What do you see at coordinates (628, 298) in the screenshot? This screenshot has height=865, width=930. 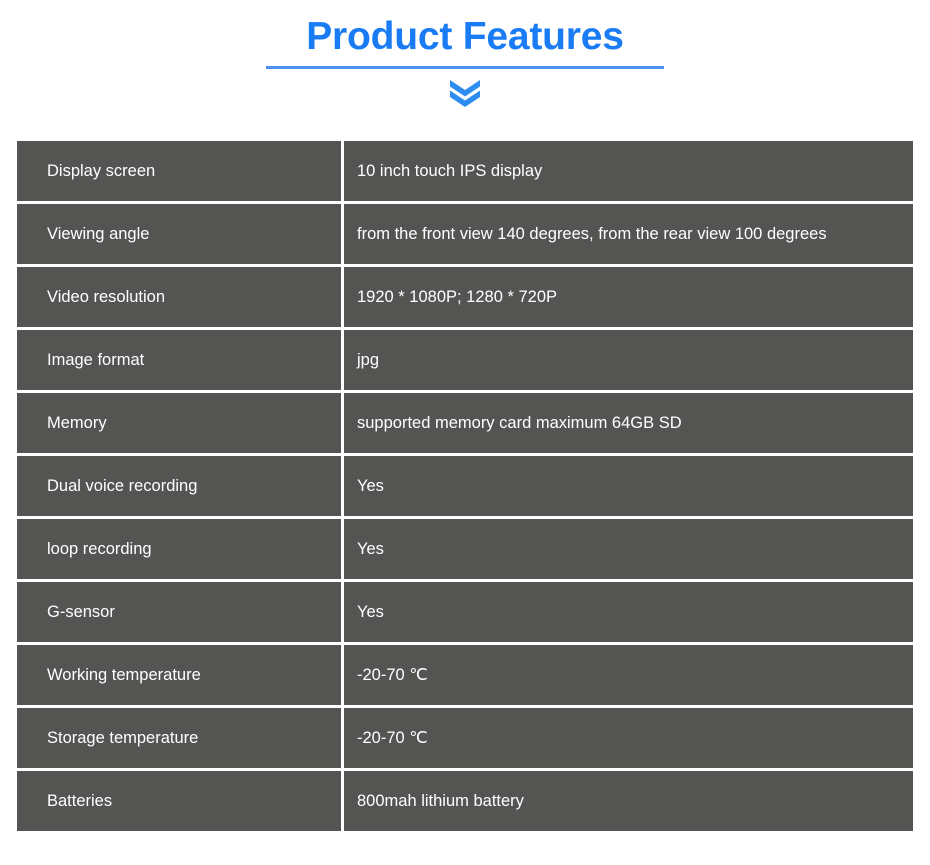 I see `spec-value-cell: 1920 * 1080P; 1280 * 720P` at bounding box center [628, 298].